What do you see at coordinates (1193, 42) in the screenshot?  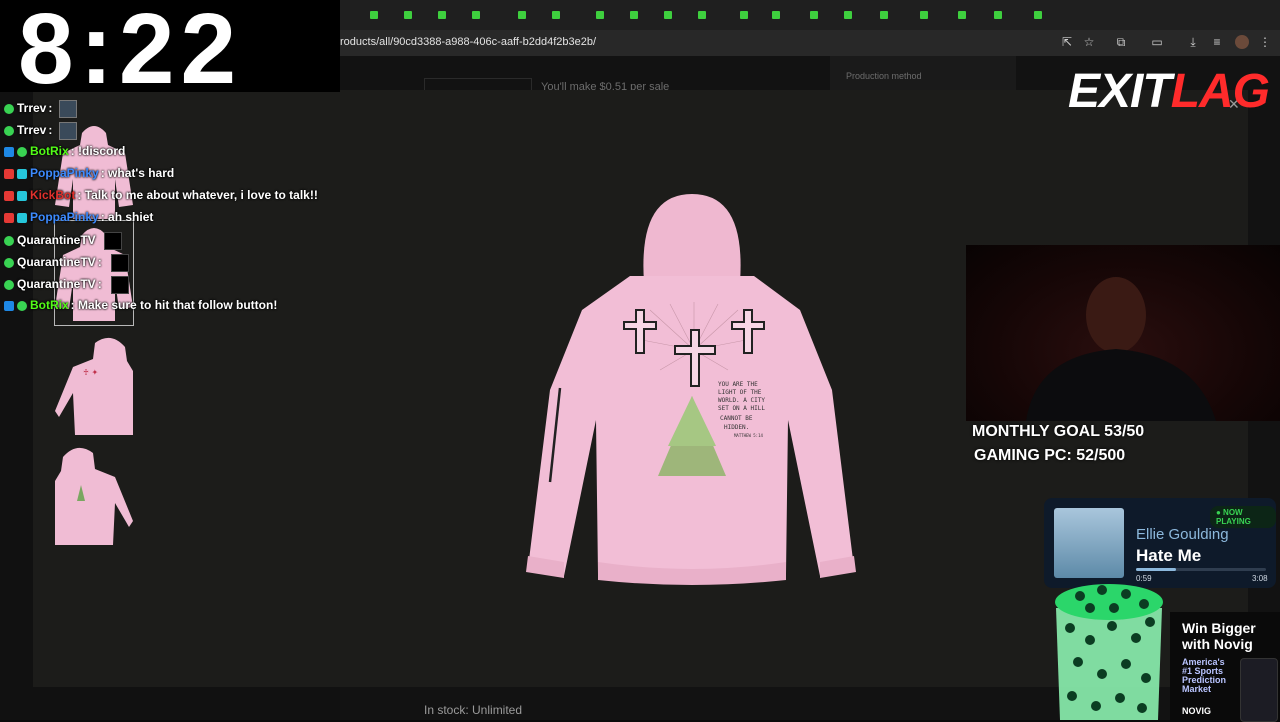 I see `download-icon: ⤓` at bounding box center [1193, 42].